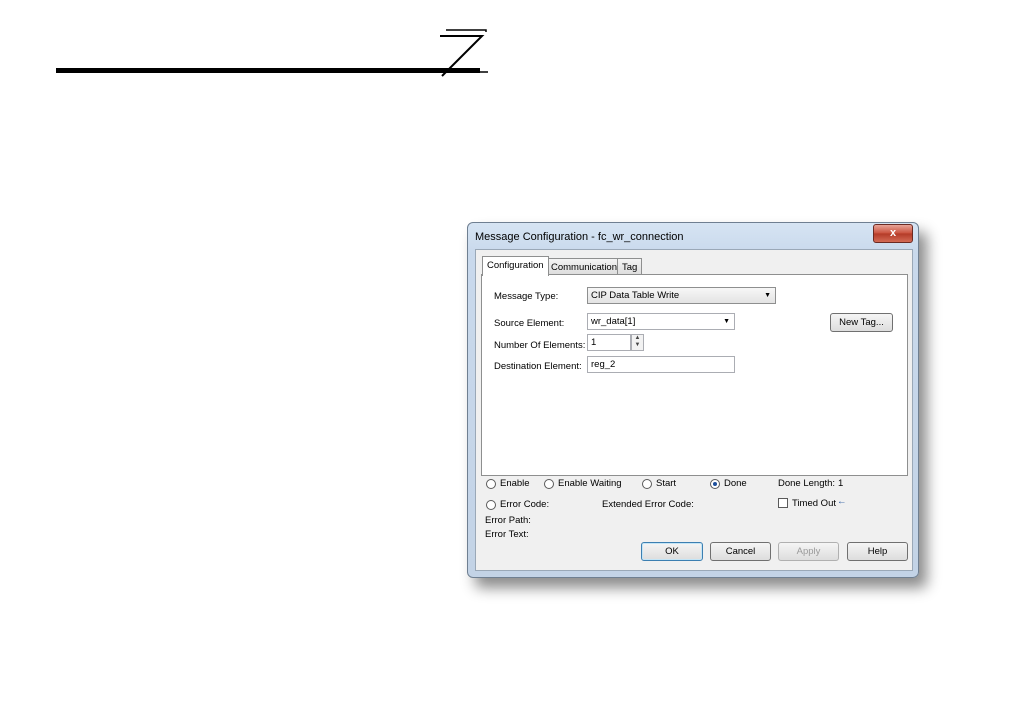  Describe the element at coordinates (666, 483) in the screenshot. I see `start-label: Start` at that location.